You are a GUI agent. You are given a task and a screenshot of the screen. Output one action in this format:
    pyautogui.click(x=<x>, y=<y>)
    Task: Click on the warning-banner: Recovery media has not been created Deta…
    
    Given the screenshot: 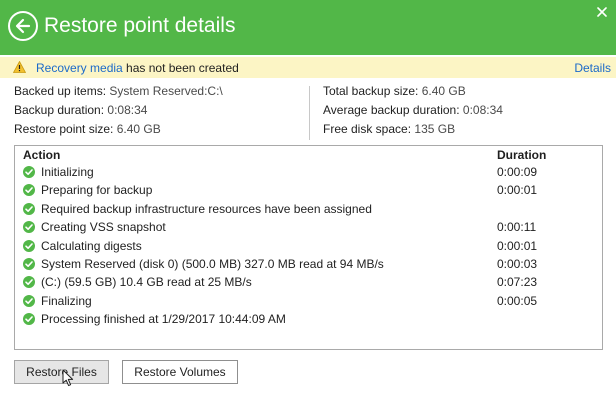 What is the action you would take?
    pyautogui.click(x=308, y=67)
    